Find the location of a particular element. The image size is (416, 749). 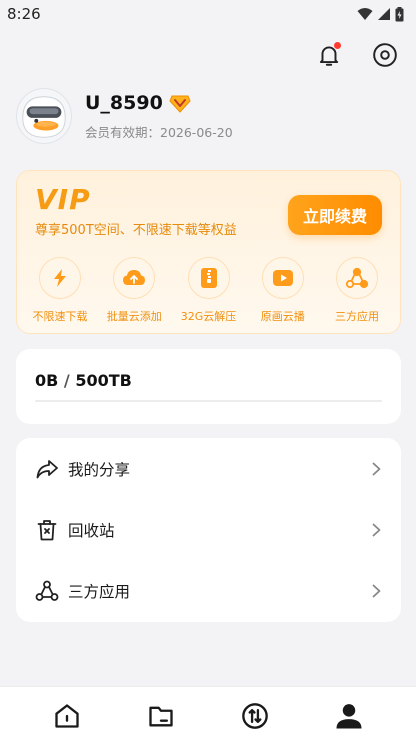

storage-usage: 0B / 500TB is located at coordinates (83, 380).